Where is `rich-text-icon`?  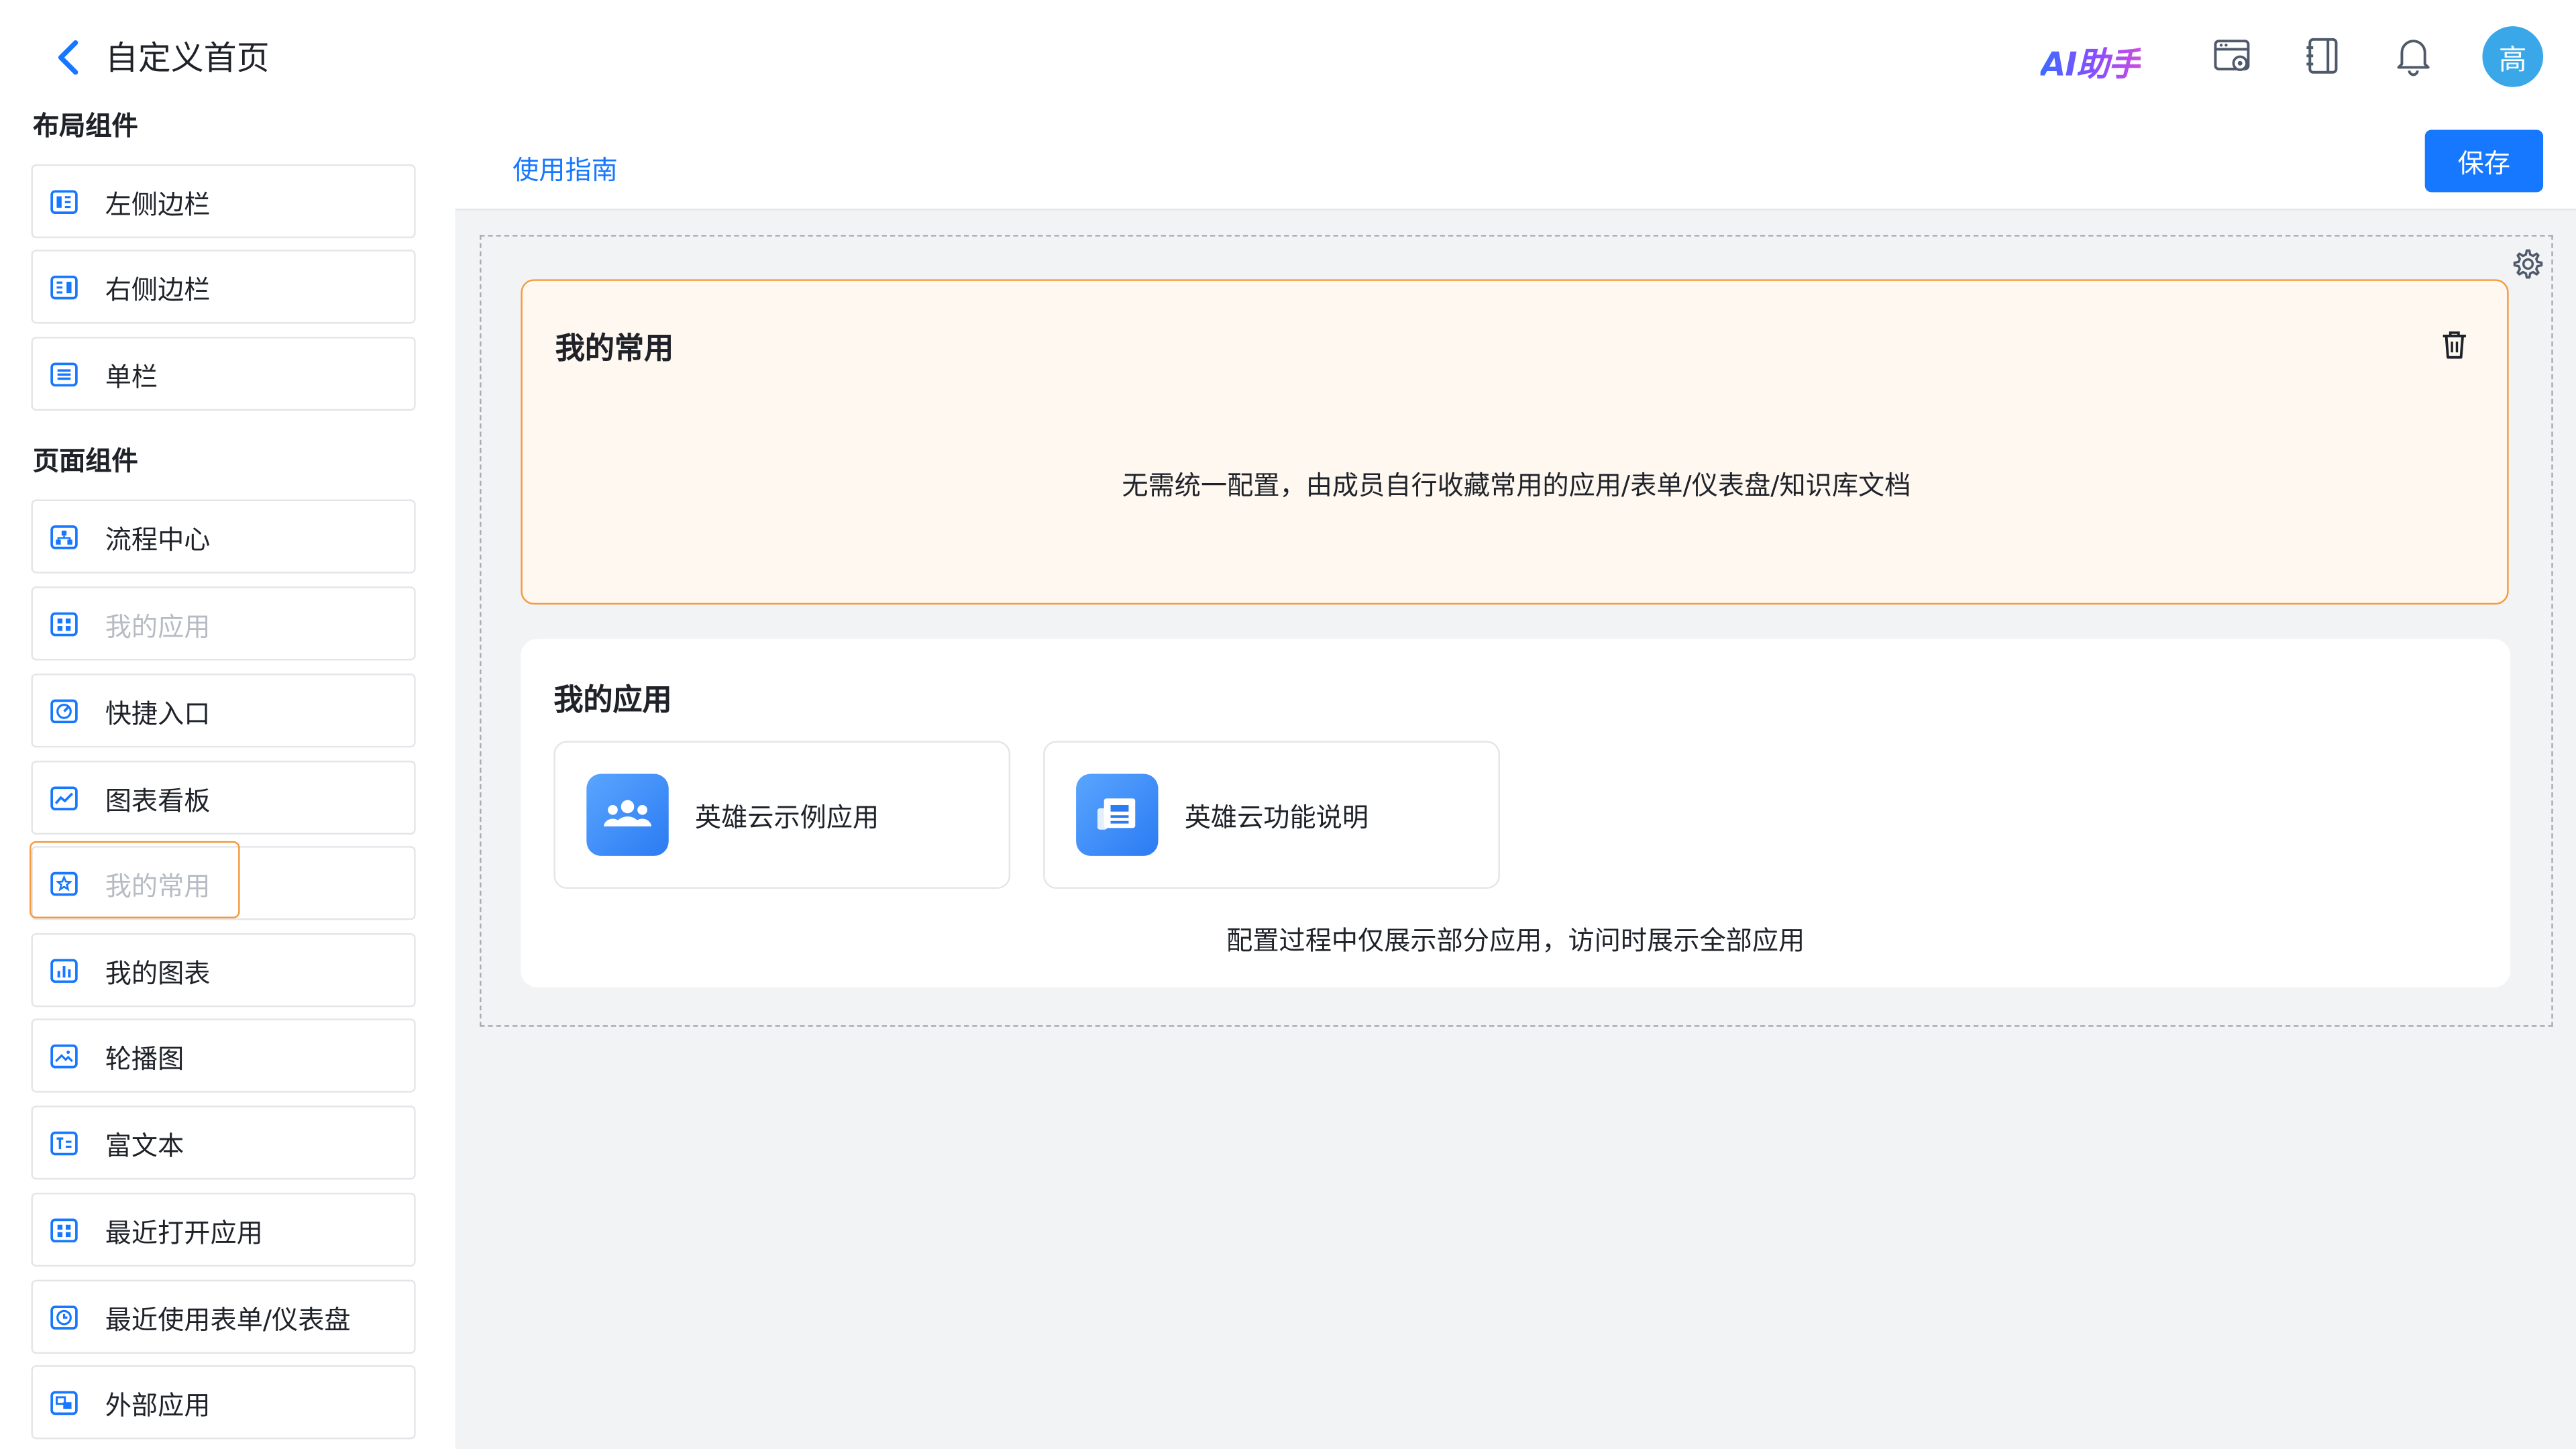 rich-text-icon is located at coordinates (64, 1142).